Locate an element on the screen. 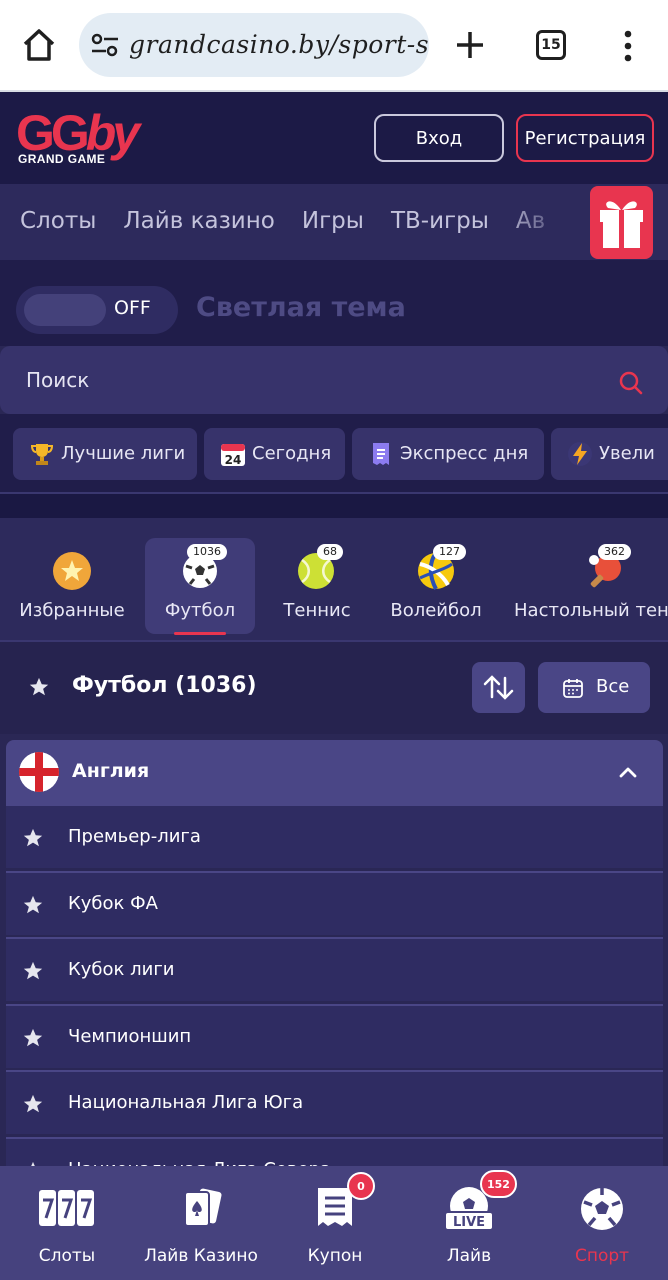 The image size is (668, 1280). sort-icon is located at coordinates (498, 687).